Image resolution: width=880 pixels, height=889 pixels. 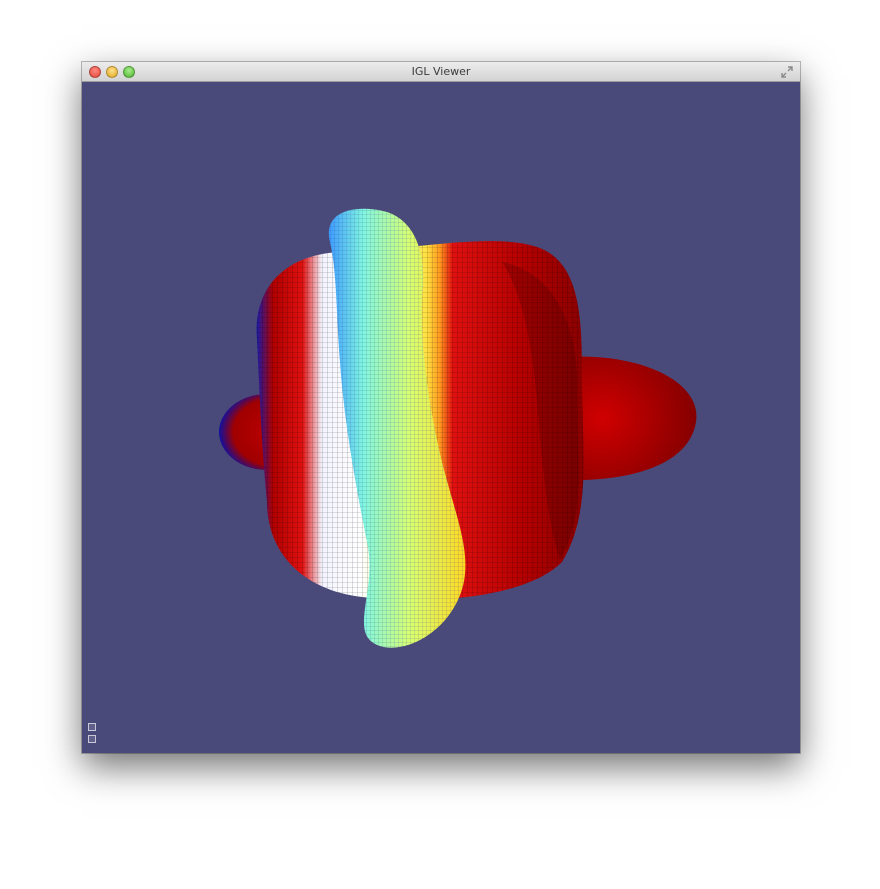 I want to click on fullscreen-icon, so click(x=787, y=72).